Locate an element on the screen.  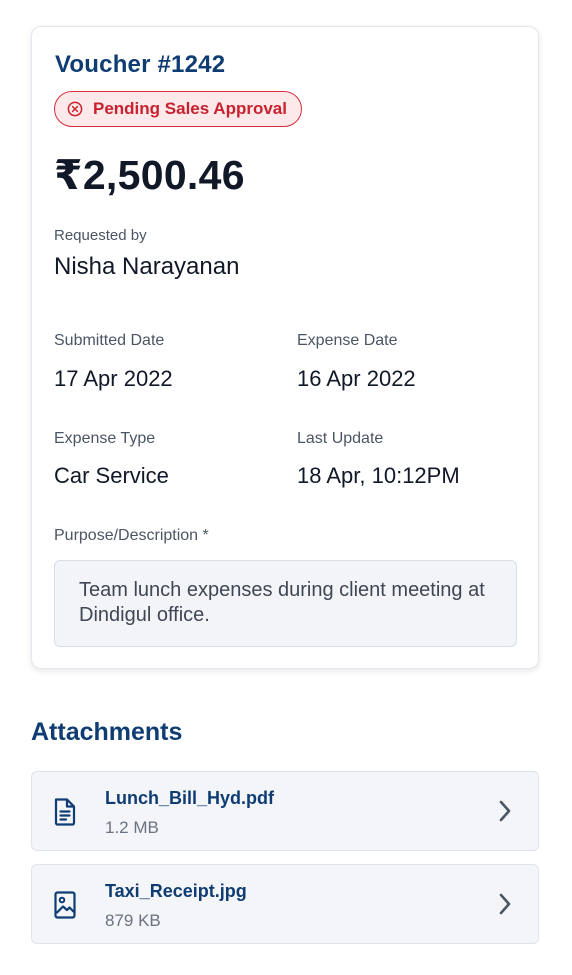
attachment-item-taxi-receipt: Taxi_Receipt.jpg 879 KB is located at coordinates (285, 904).